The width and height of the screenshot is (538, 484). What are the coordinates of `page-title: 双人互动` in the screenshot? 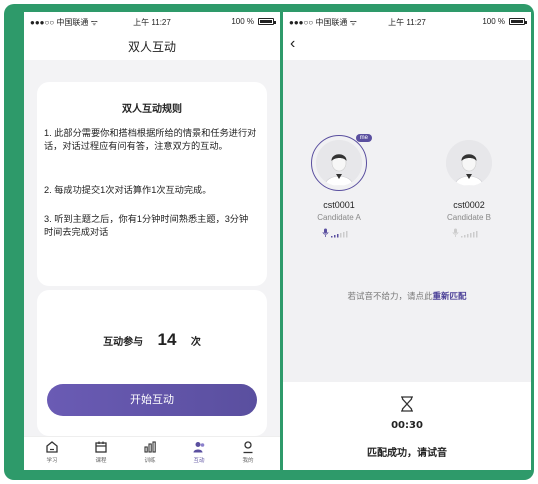 It's located at (151, 47).